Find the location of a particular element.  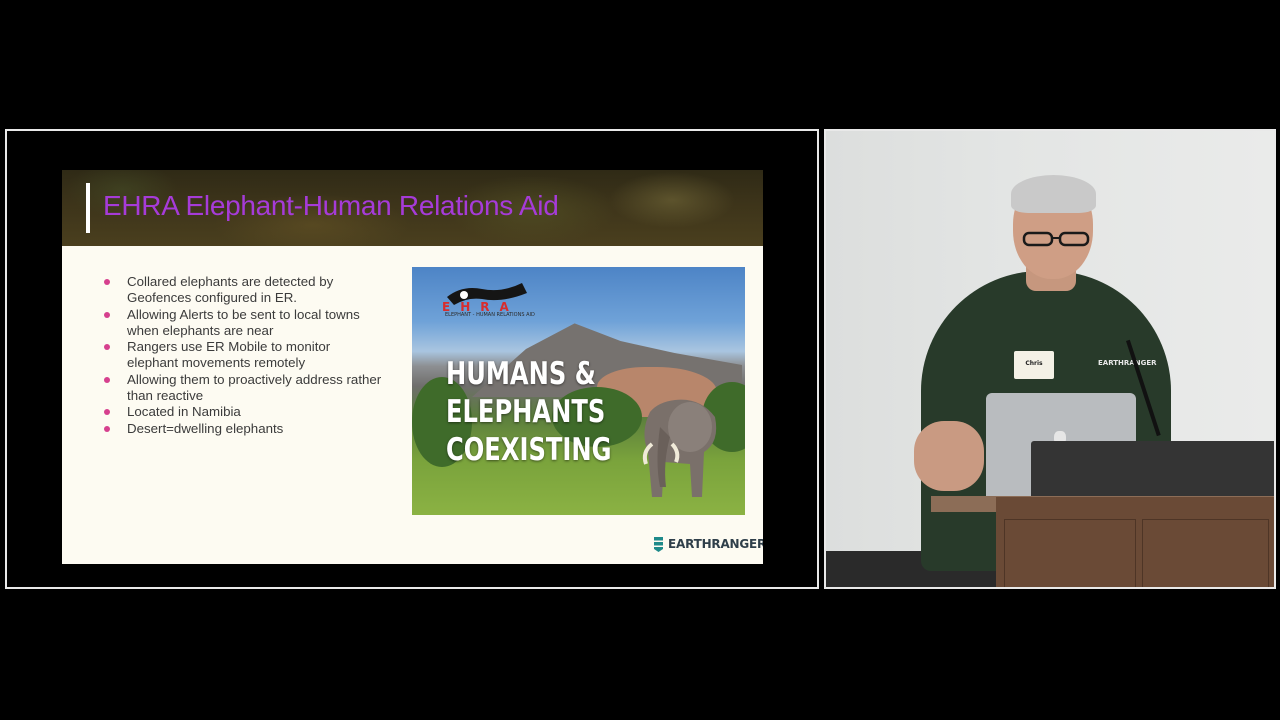

speaker-hair is located at coordinates (1053, 194).